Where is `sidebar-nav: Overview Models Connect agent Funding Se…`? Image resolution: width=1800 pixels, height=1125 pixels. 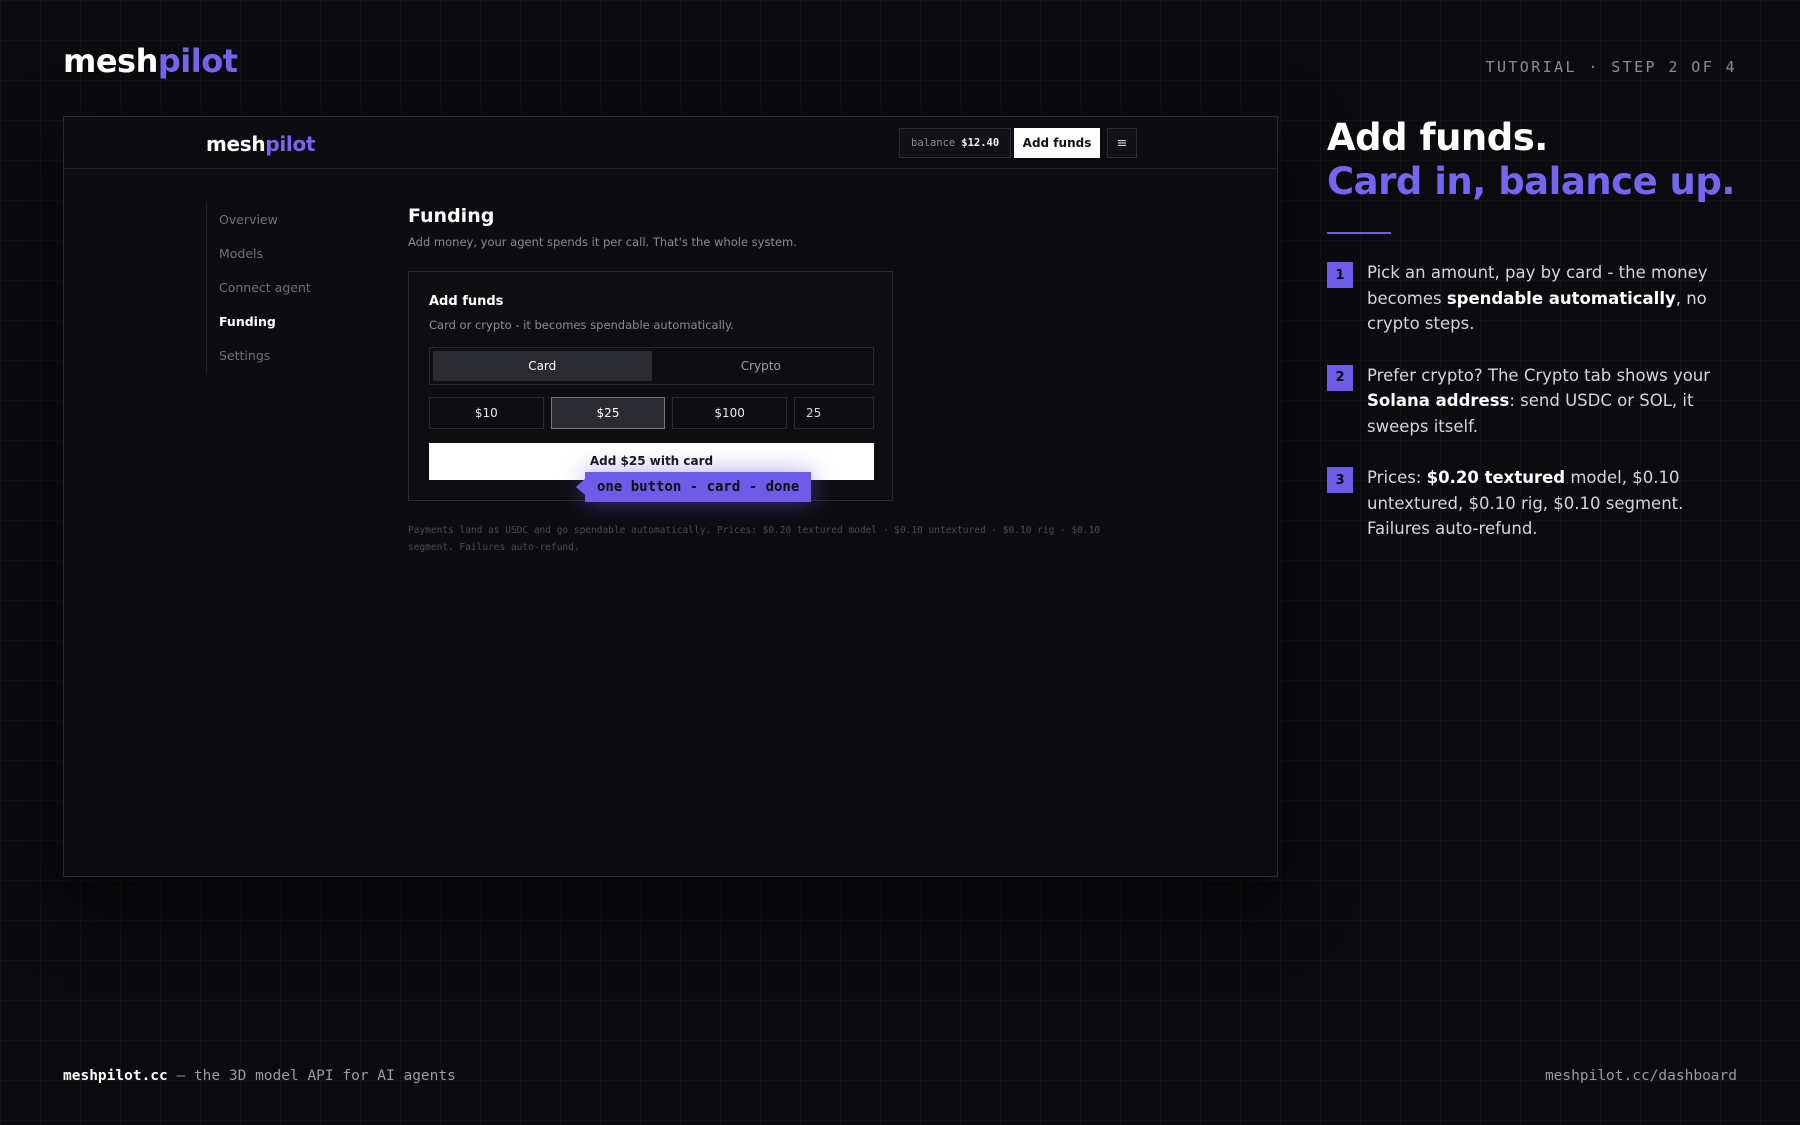 sidebar-nav: Overview Models Connect agent Funding Se… is located at coordinates (258, 288).